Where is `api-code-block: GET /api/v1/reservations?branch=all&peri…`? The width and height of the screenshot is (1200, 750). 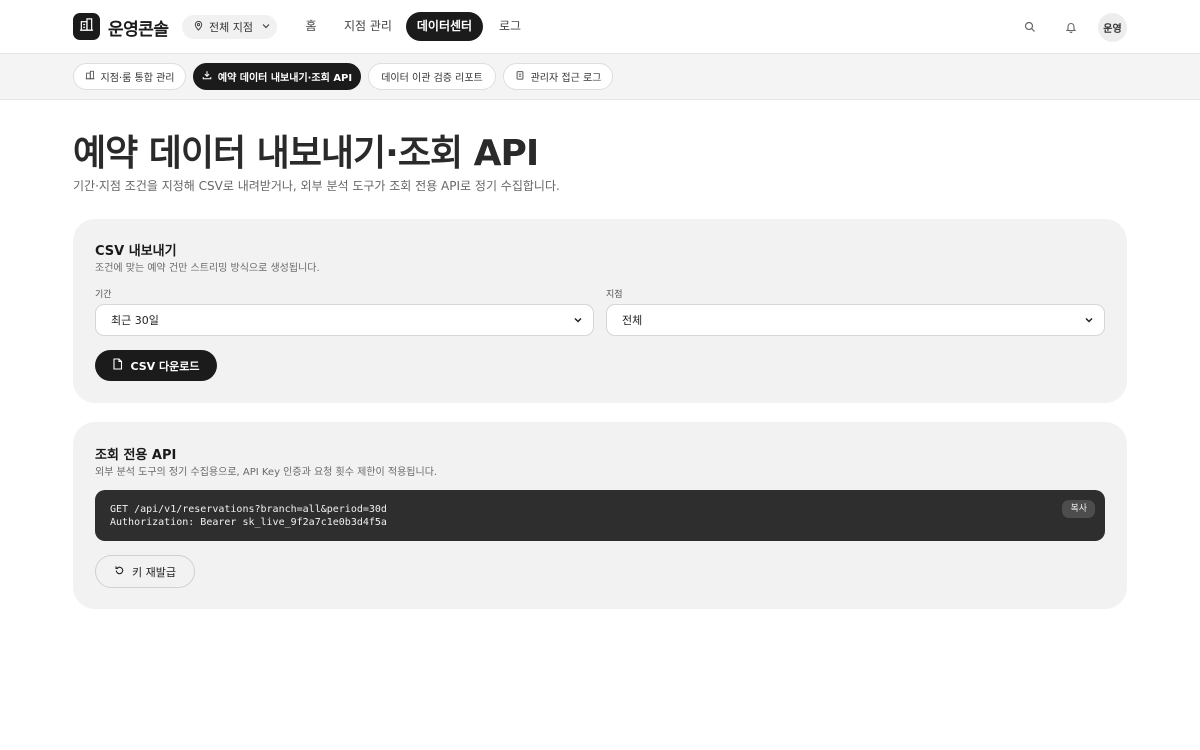
api-code-block: GET /api/v1/reservations?branch=all&peri… is located at coordinates (600, 515).